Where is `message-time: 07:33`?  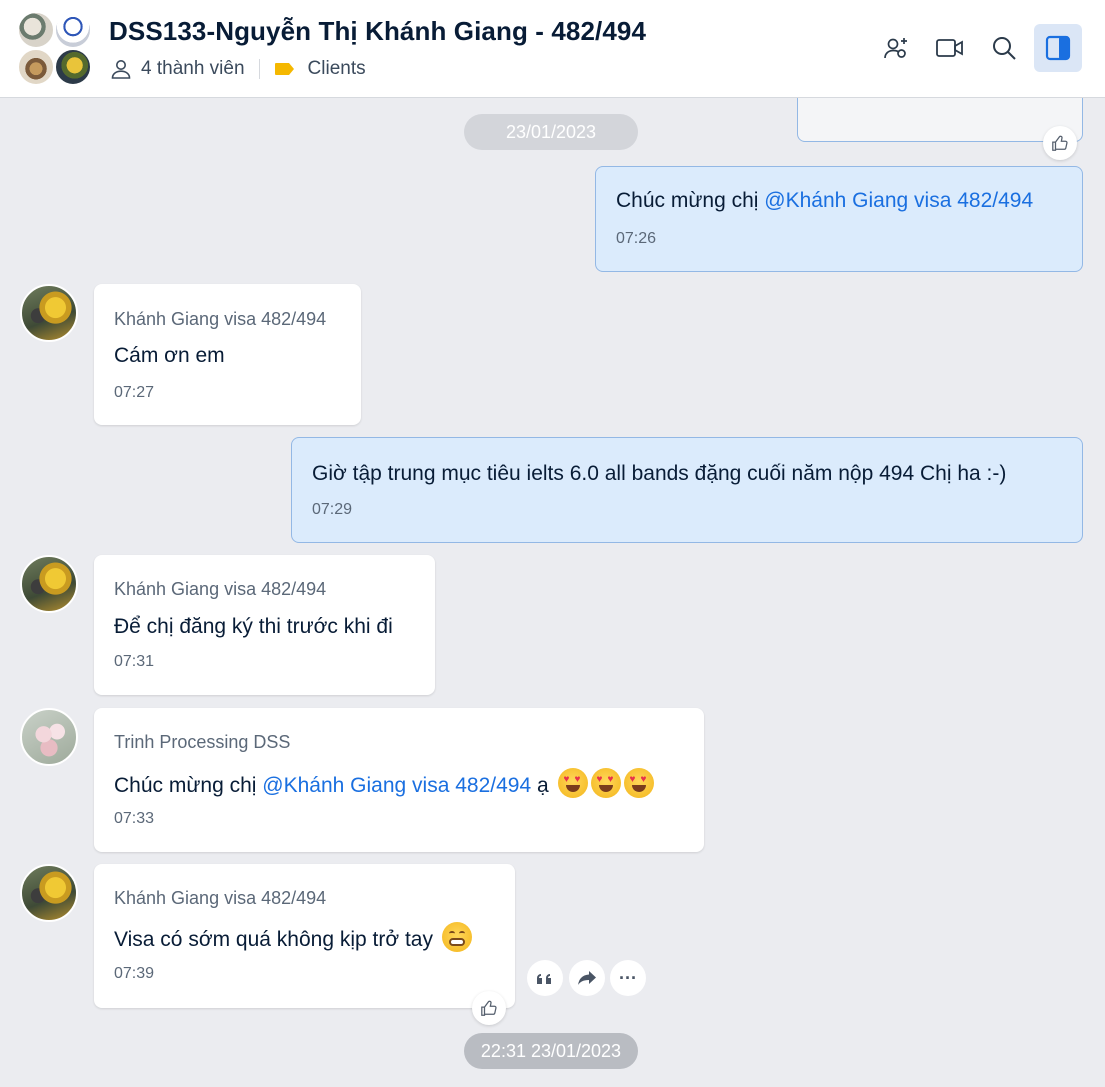 message-time: 07:33 is located at coordinates (134, 818).